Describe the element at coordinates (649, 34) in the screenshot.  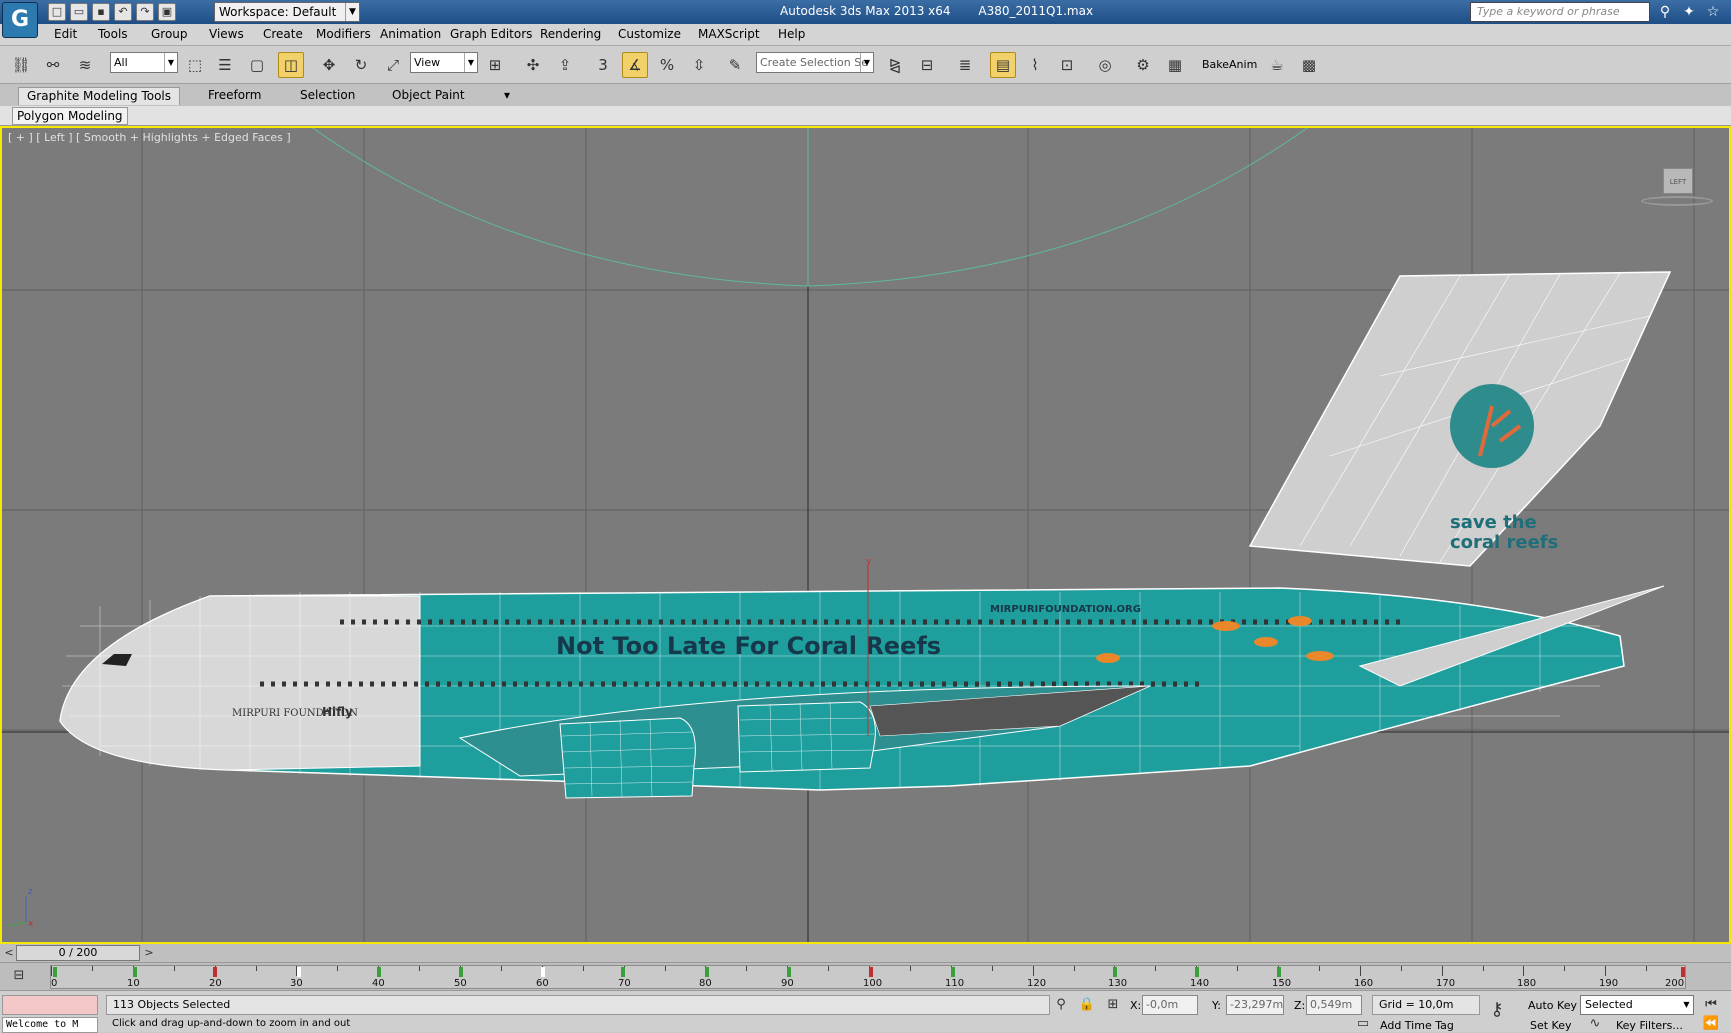
I see `menu-customize: Customize` at that location.